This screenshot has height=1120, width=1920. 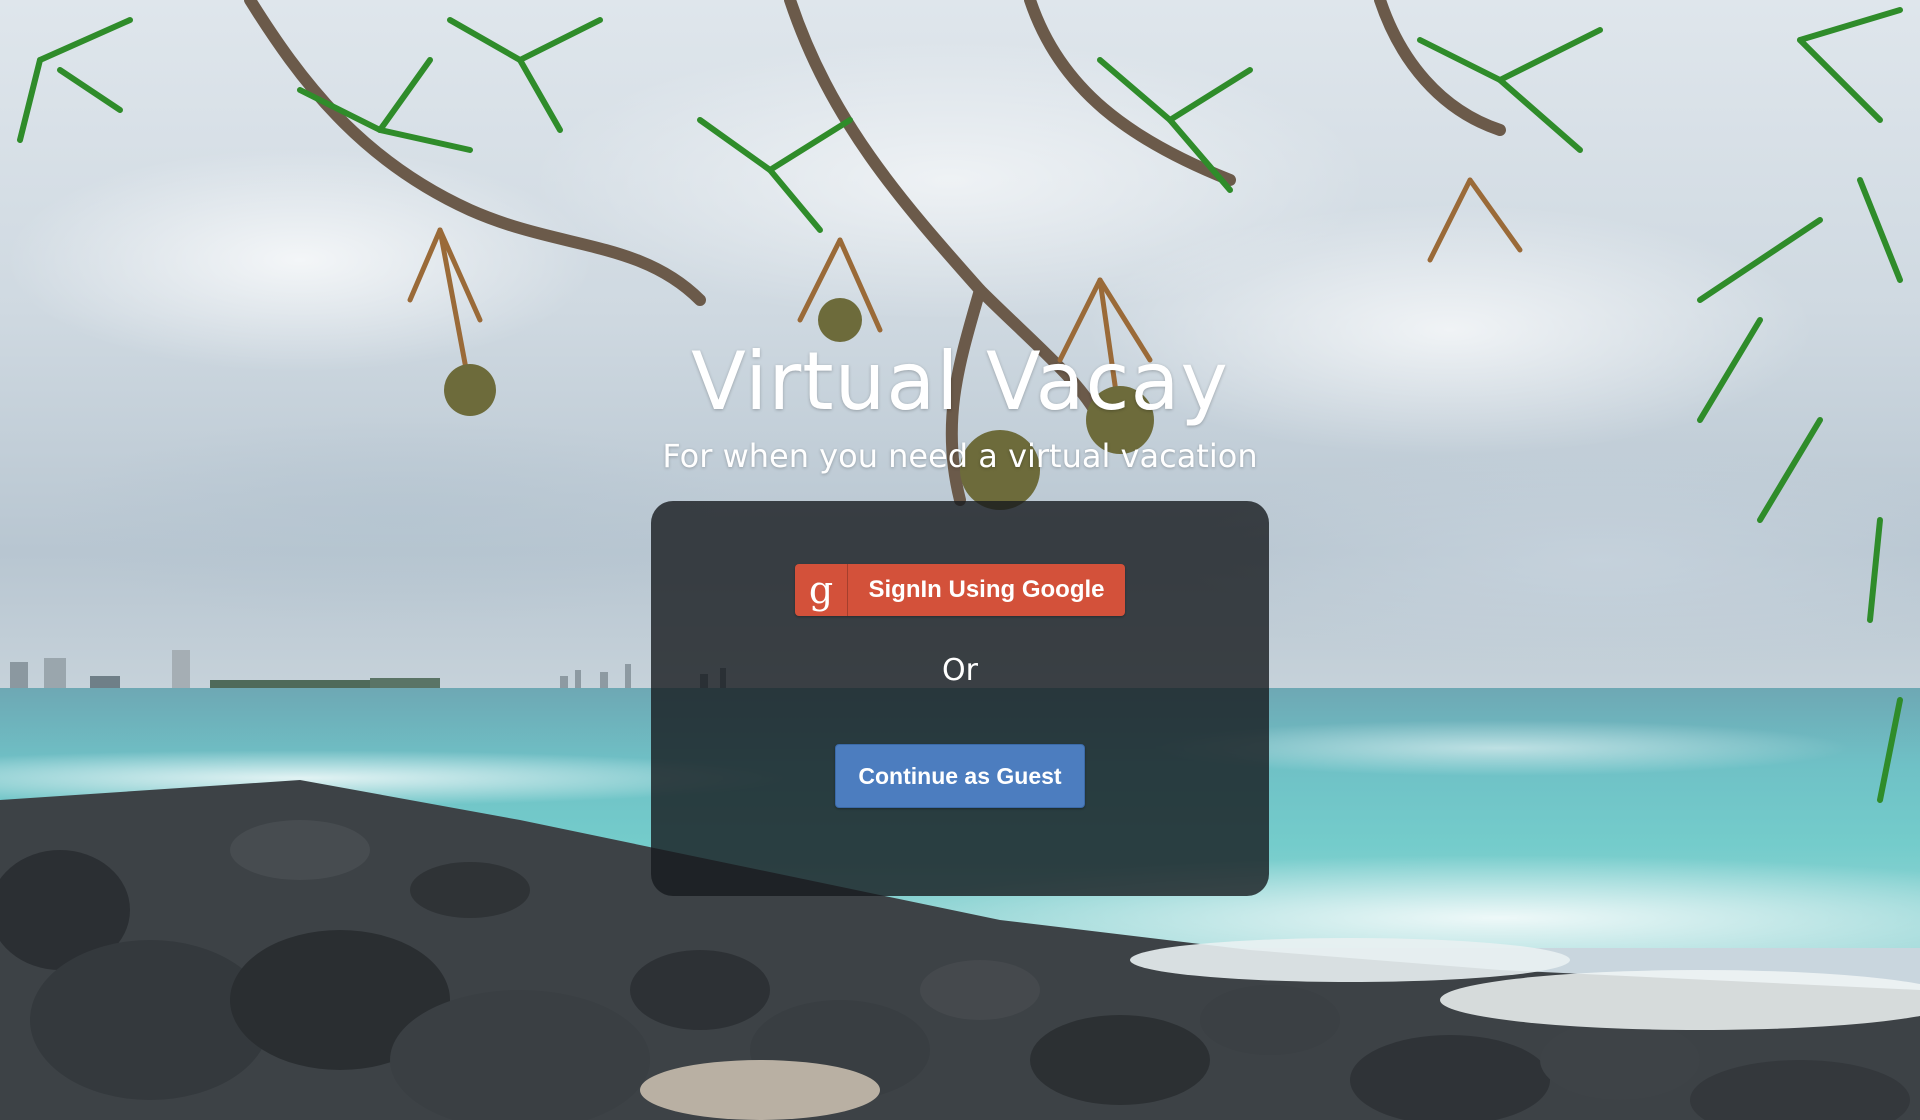 I want to click on or-separator: Or, so click(x=960, y=670).